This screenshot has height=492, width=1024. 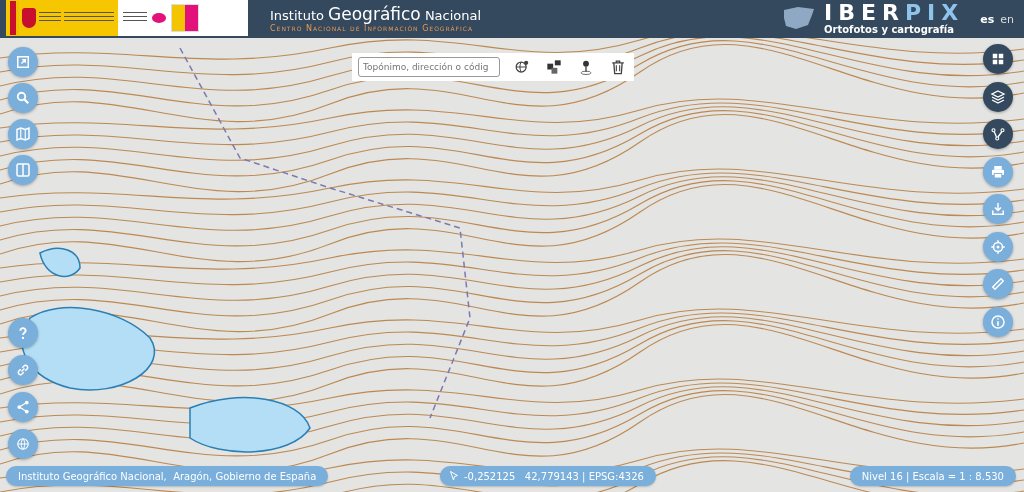 I want to click on ign-logo-icon, so click(x=159, y=18).